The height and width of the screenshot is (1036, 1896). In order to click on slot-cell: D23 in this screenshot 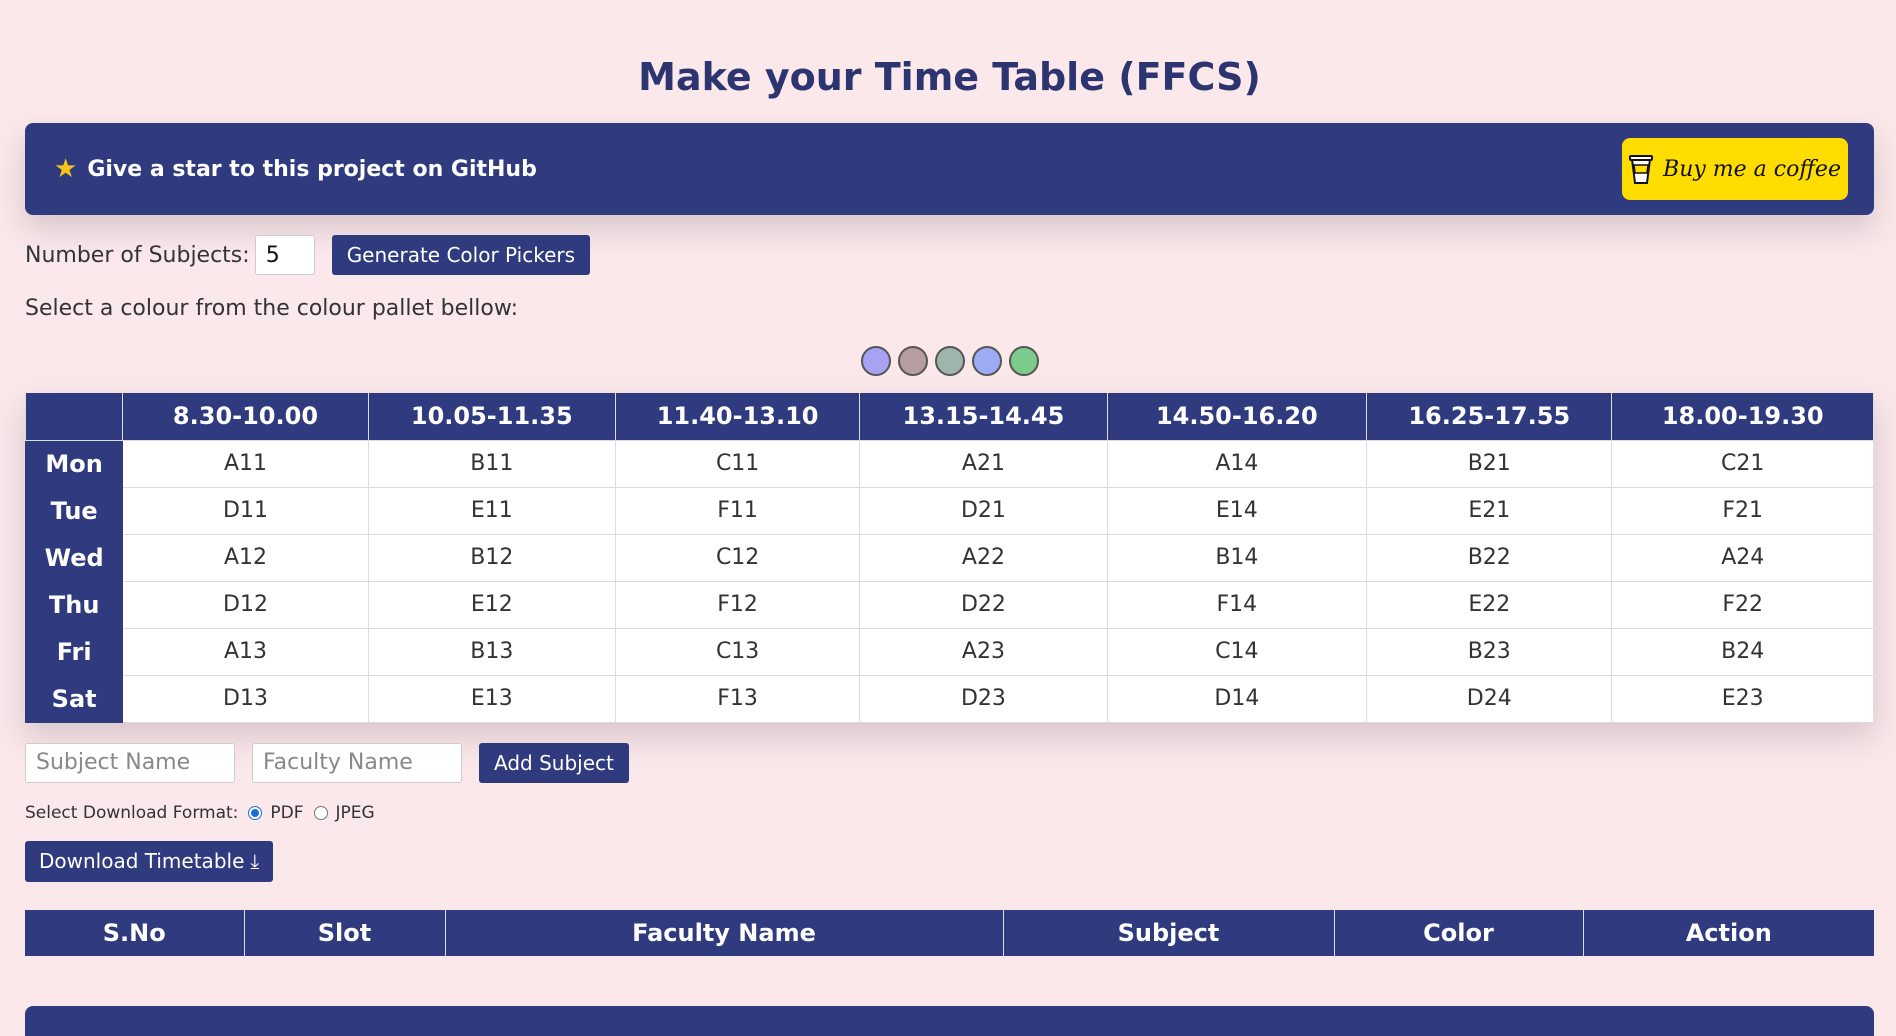, I will do `click(983, 698)`.